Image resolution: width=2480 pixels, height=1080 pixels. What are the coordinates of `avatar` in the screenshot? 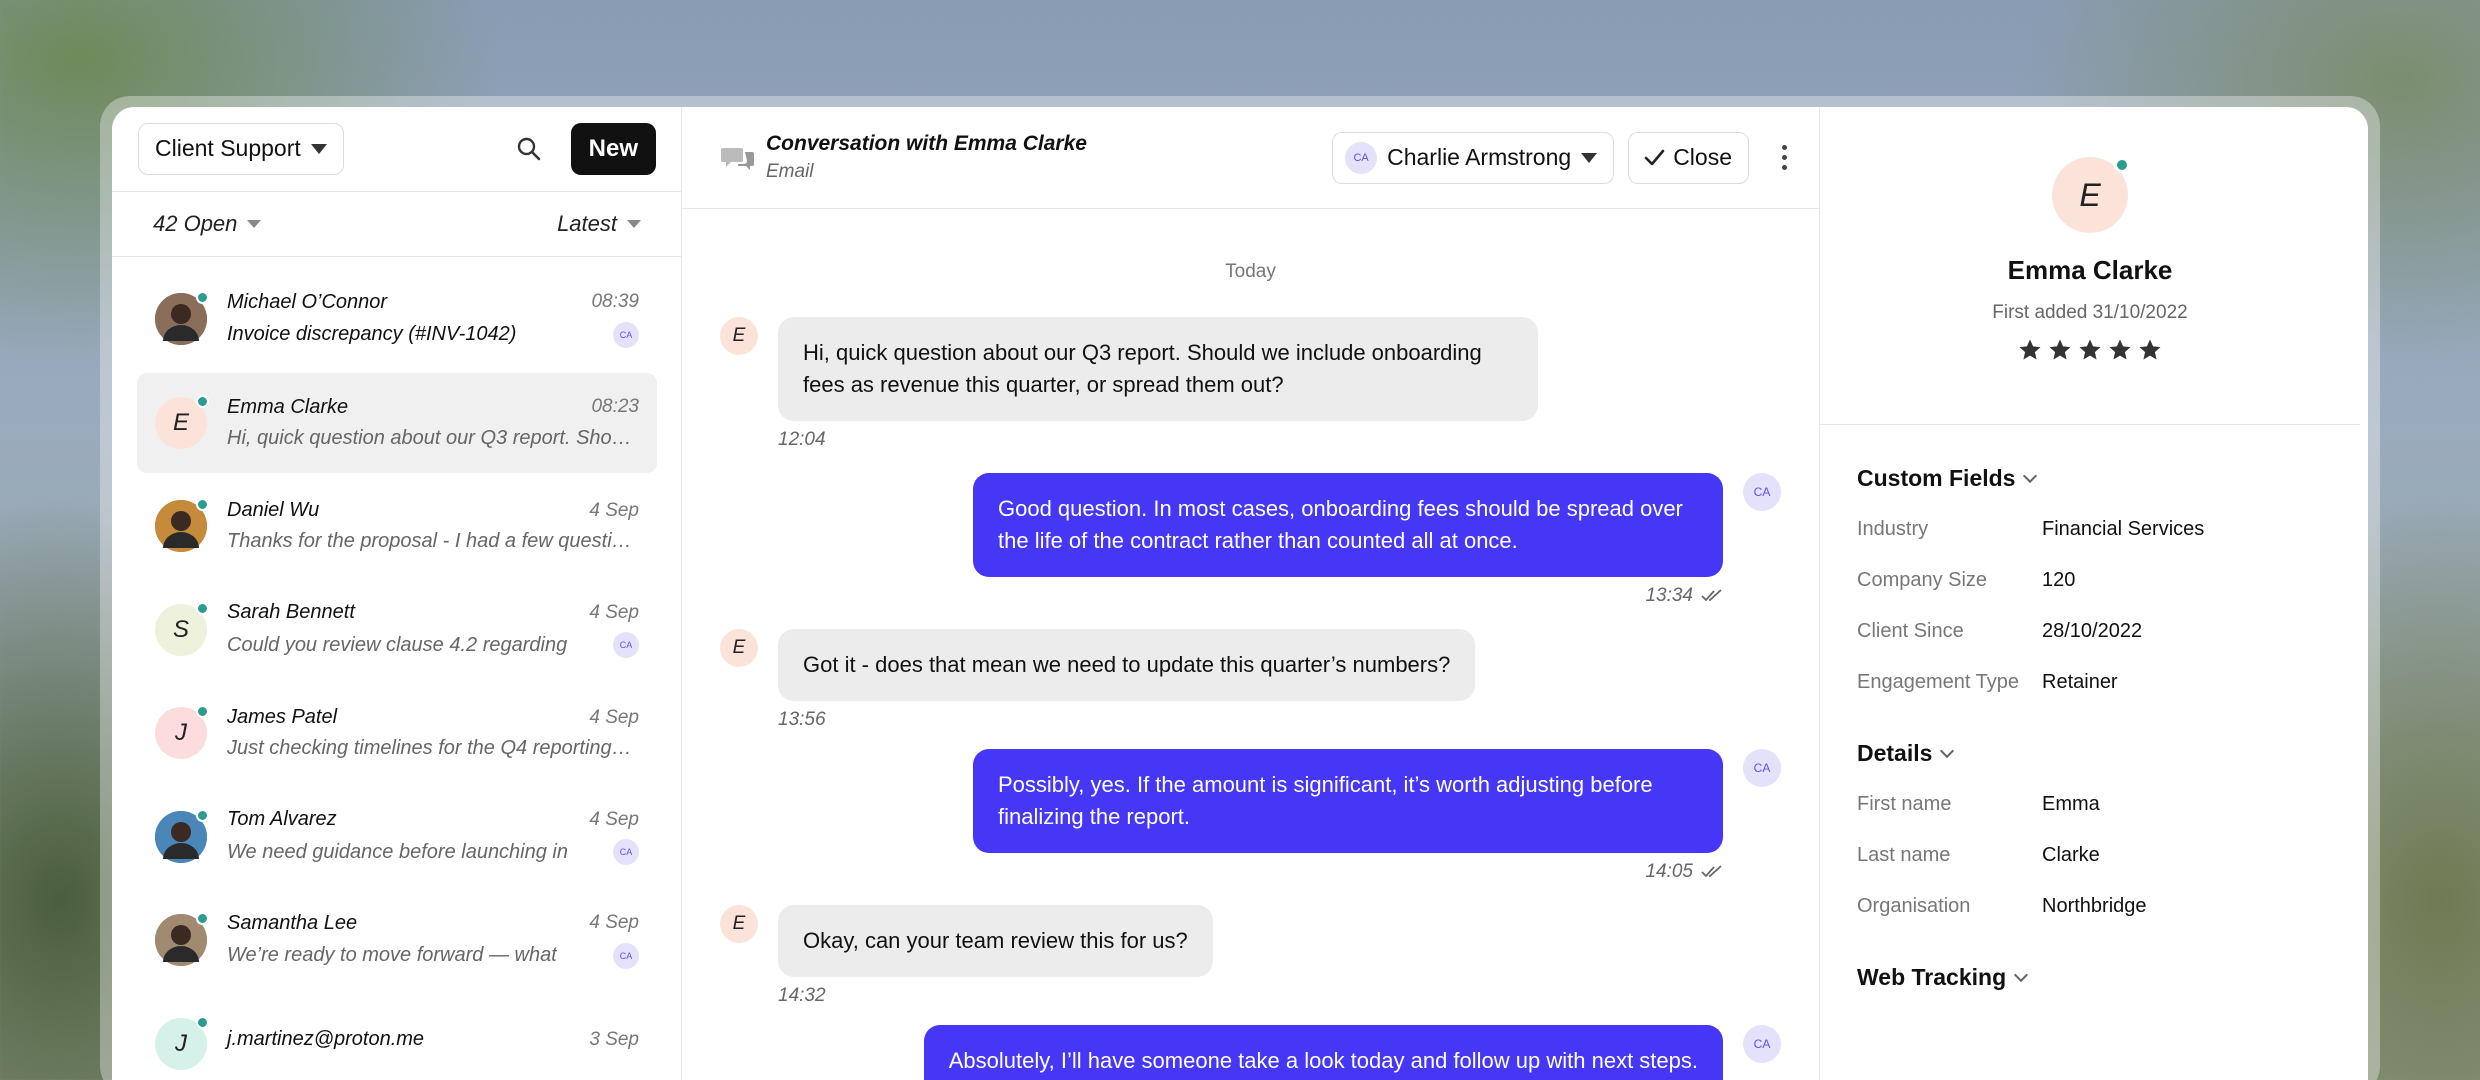 It's located at (182, 318).